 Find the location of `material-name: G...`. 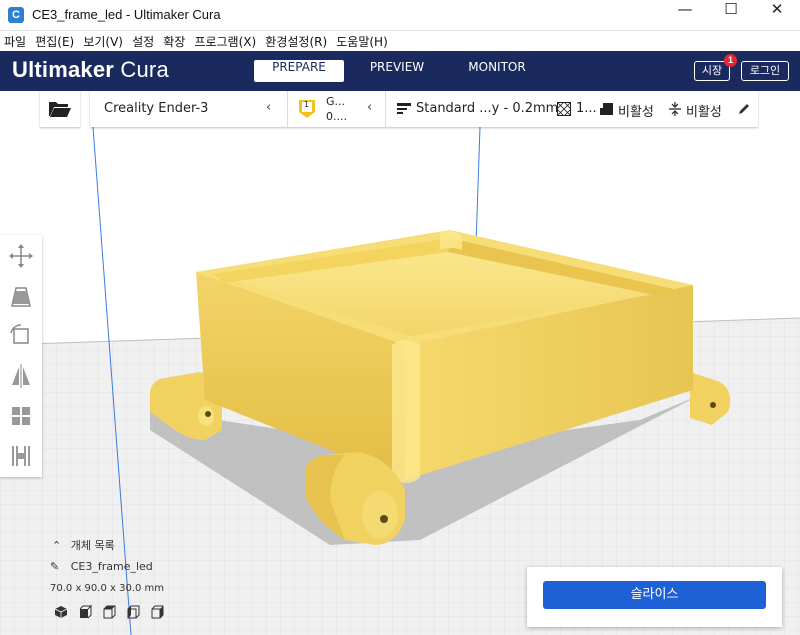

material-name: G... is located at coordinates (335, 101).